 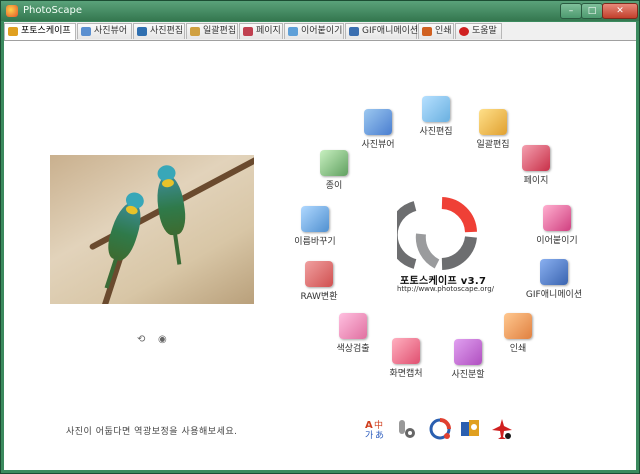 What do you see at coordinates (320, 11) in the screenshot?
I see `title-bar: PhotoScape – □ ✕` at bounding box center [320, 11].